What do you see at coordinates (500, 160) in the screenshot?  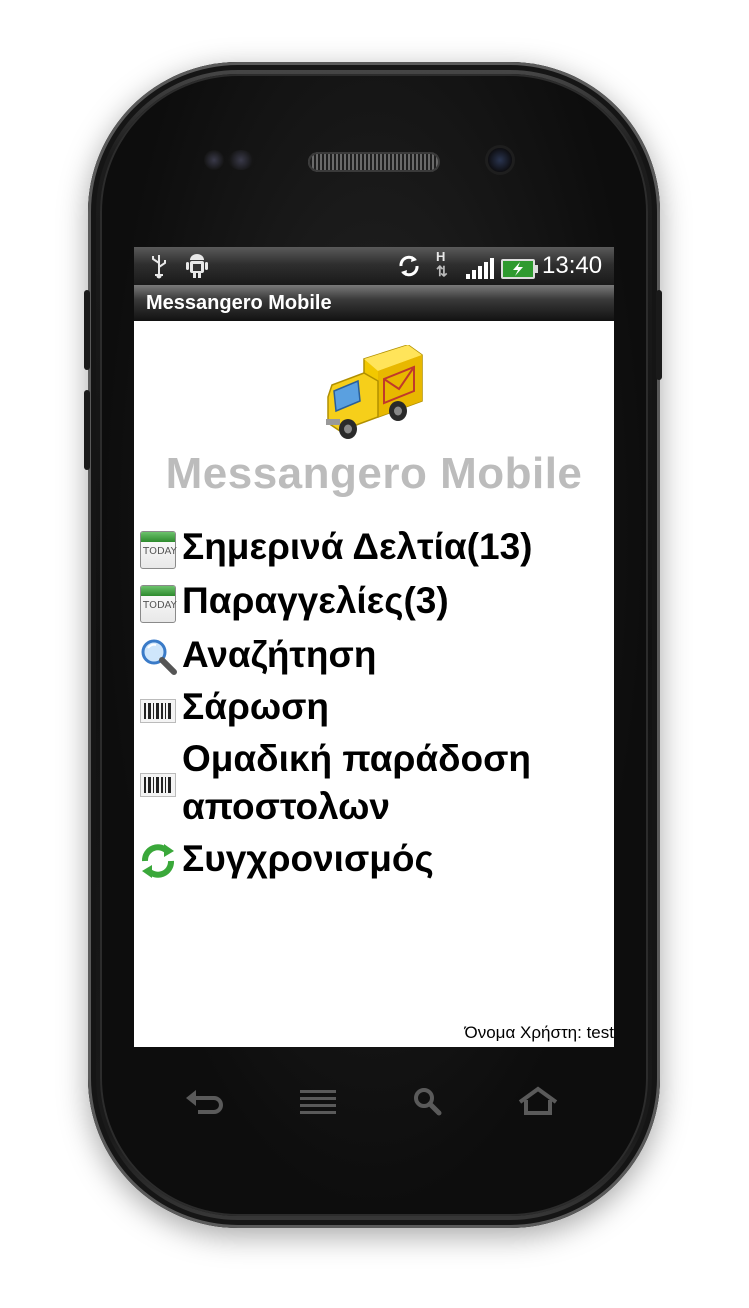 I see `front-camera` at bounding box center [500, 160].